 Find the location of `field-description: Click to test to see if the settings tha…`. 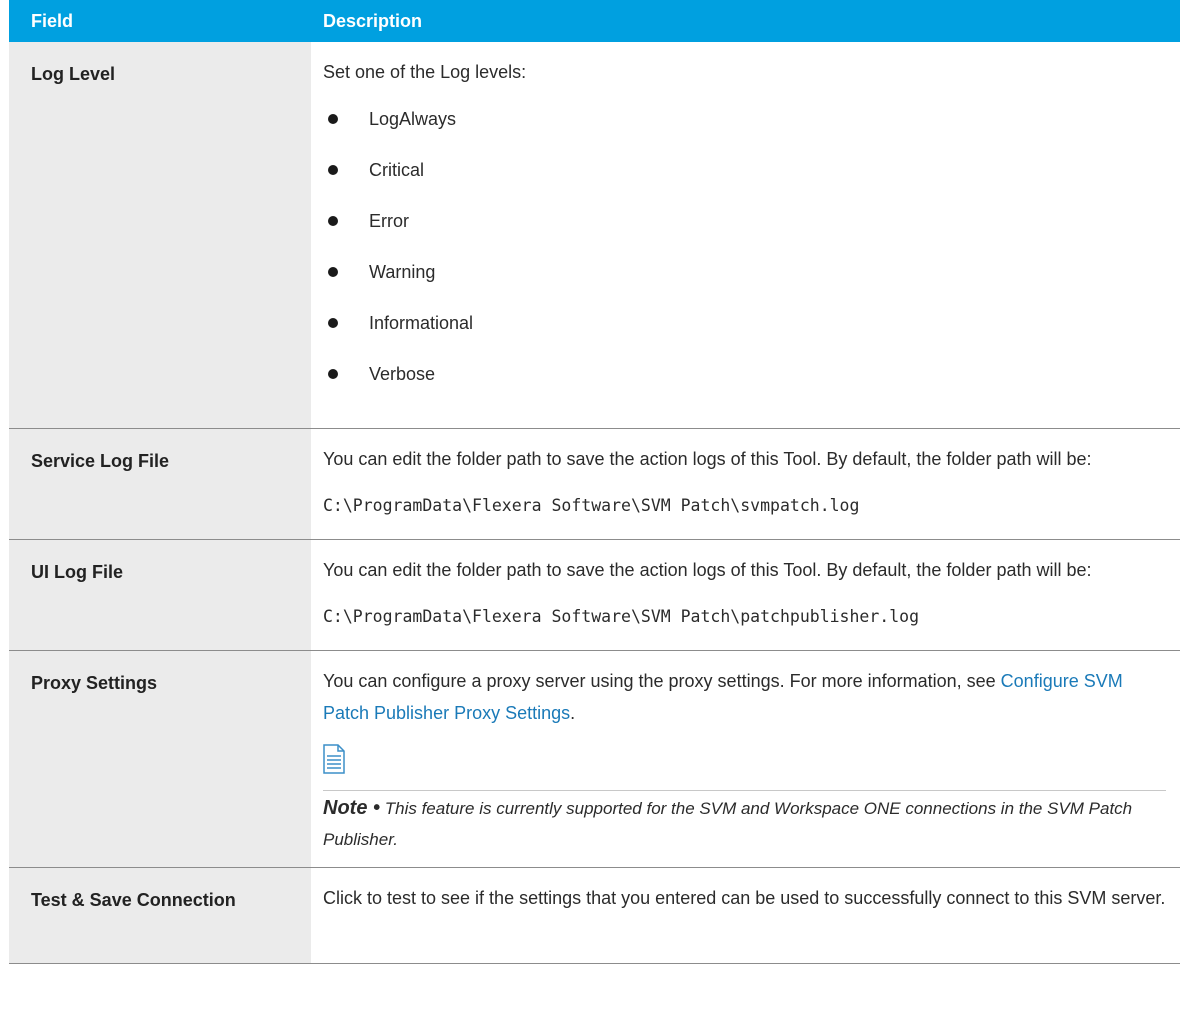

field-description: Click to test to see if the settings tha… is located at coordinates (745, 915).